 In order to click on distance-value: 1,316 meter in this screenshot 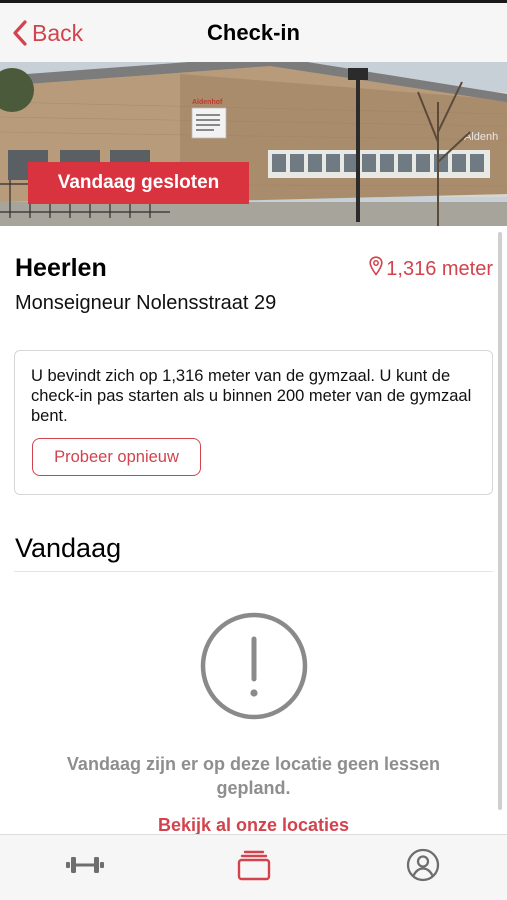, I will do `click(439, 268)`.